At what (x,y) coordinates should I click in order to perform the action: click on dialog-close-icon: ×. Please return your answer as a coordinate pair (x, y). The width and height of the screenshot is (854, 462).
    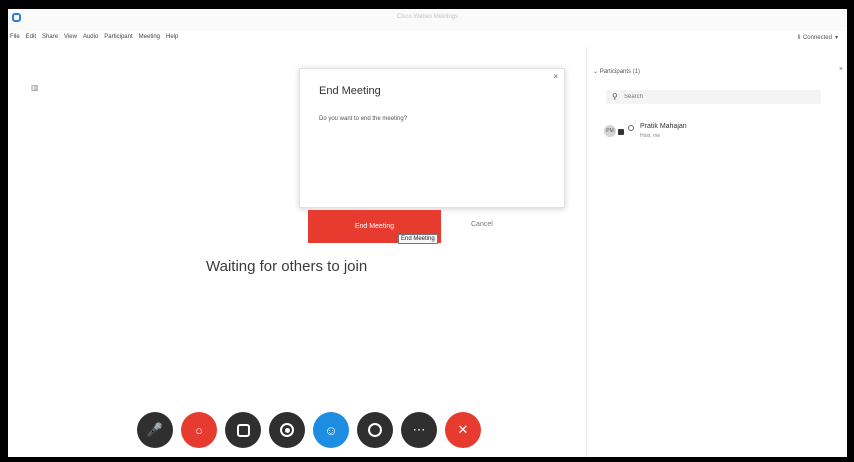
    Looking at the image, I should click on (555, 76).